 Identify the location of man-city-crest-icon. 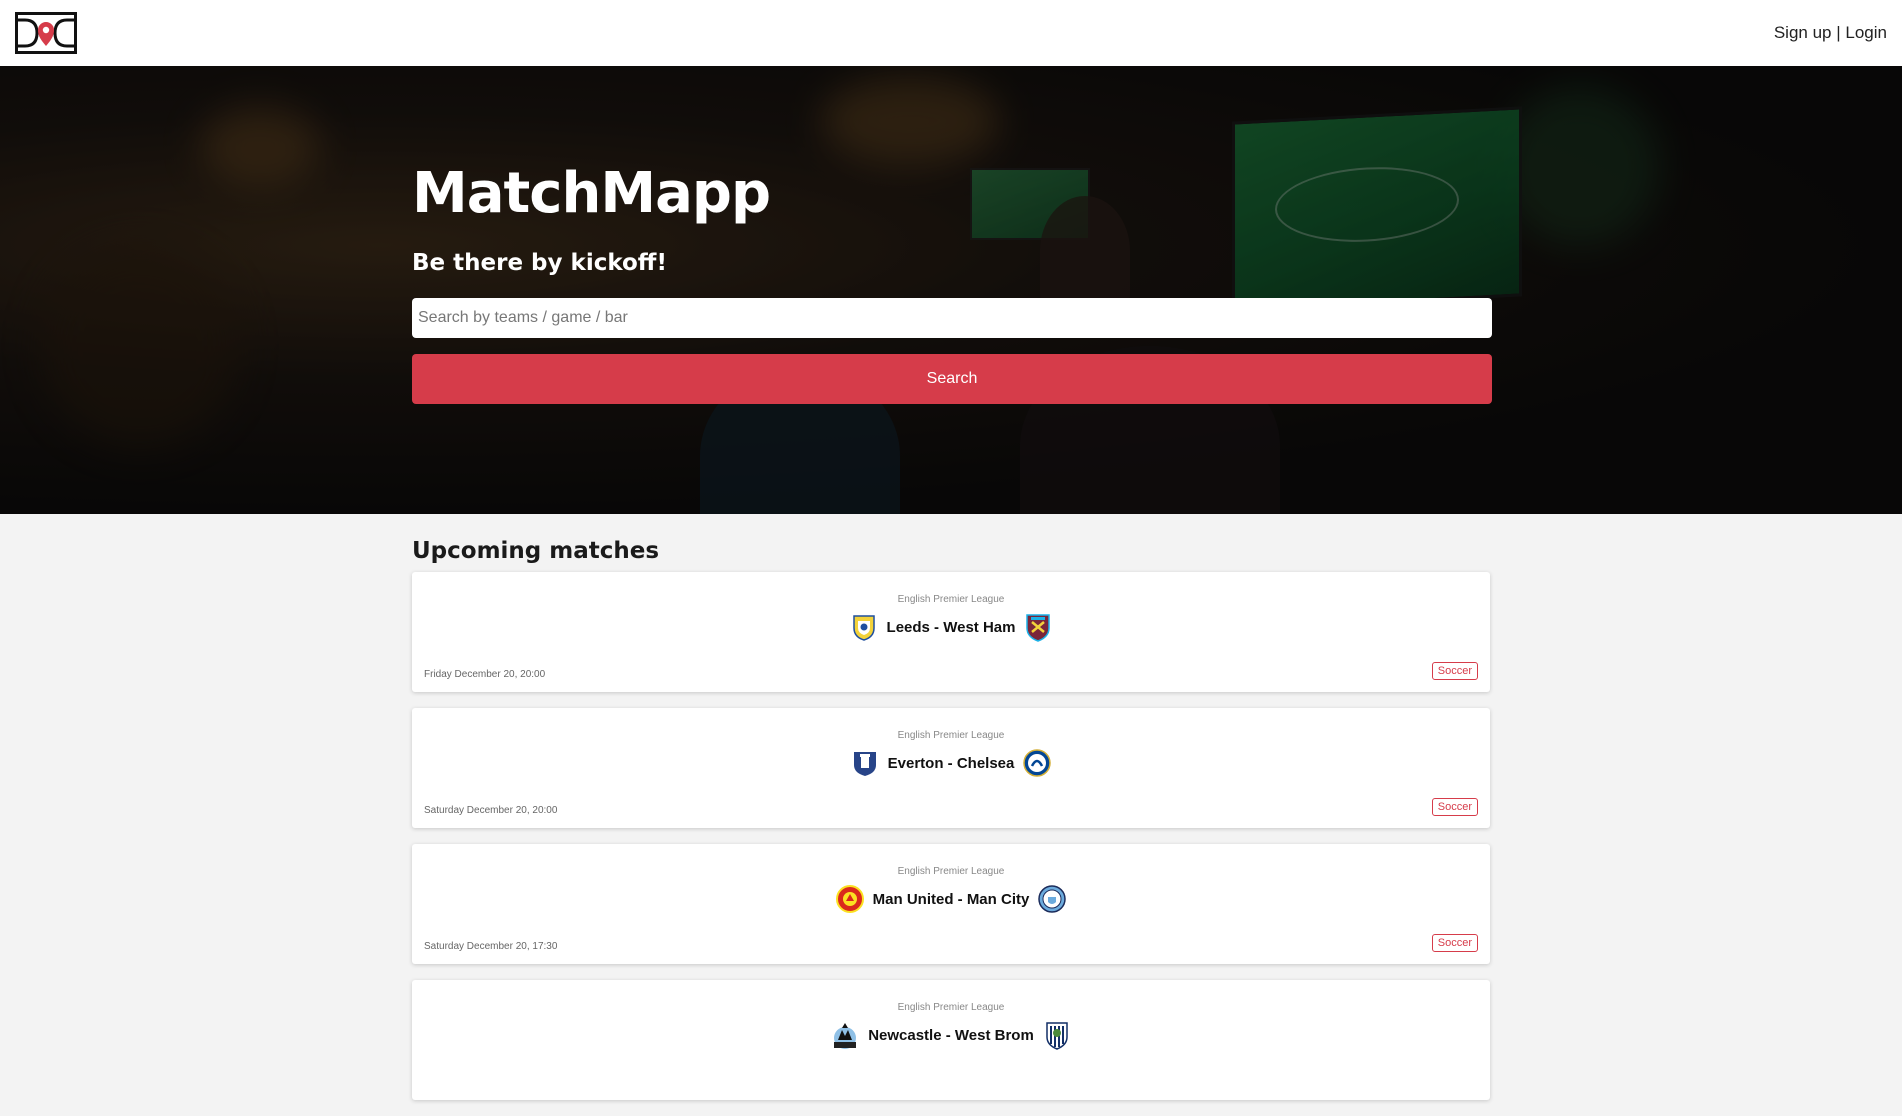
(1052, 899).